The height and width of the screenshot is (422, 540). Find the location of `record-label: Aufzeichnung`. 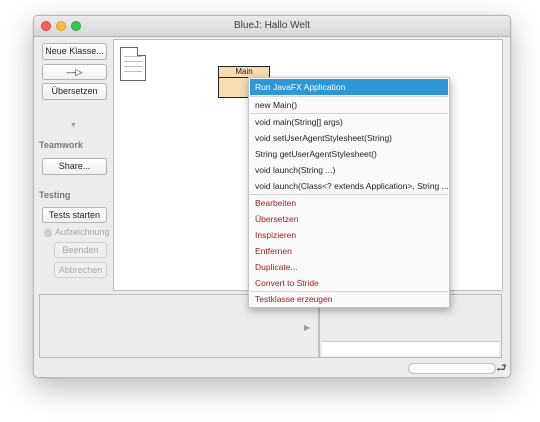

record-label: Aufzeichnung is located at coordinates (82, 232).